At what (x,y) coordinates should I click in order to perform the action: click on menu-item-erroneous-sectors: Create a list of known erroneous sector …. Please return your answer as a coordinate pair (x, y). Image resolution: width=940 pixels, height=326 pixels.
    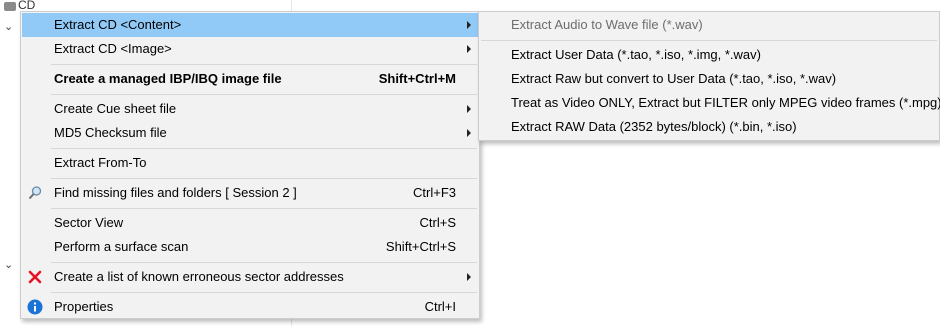
    Looking at the image, I should click on (250, 277).